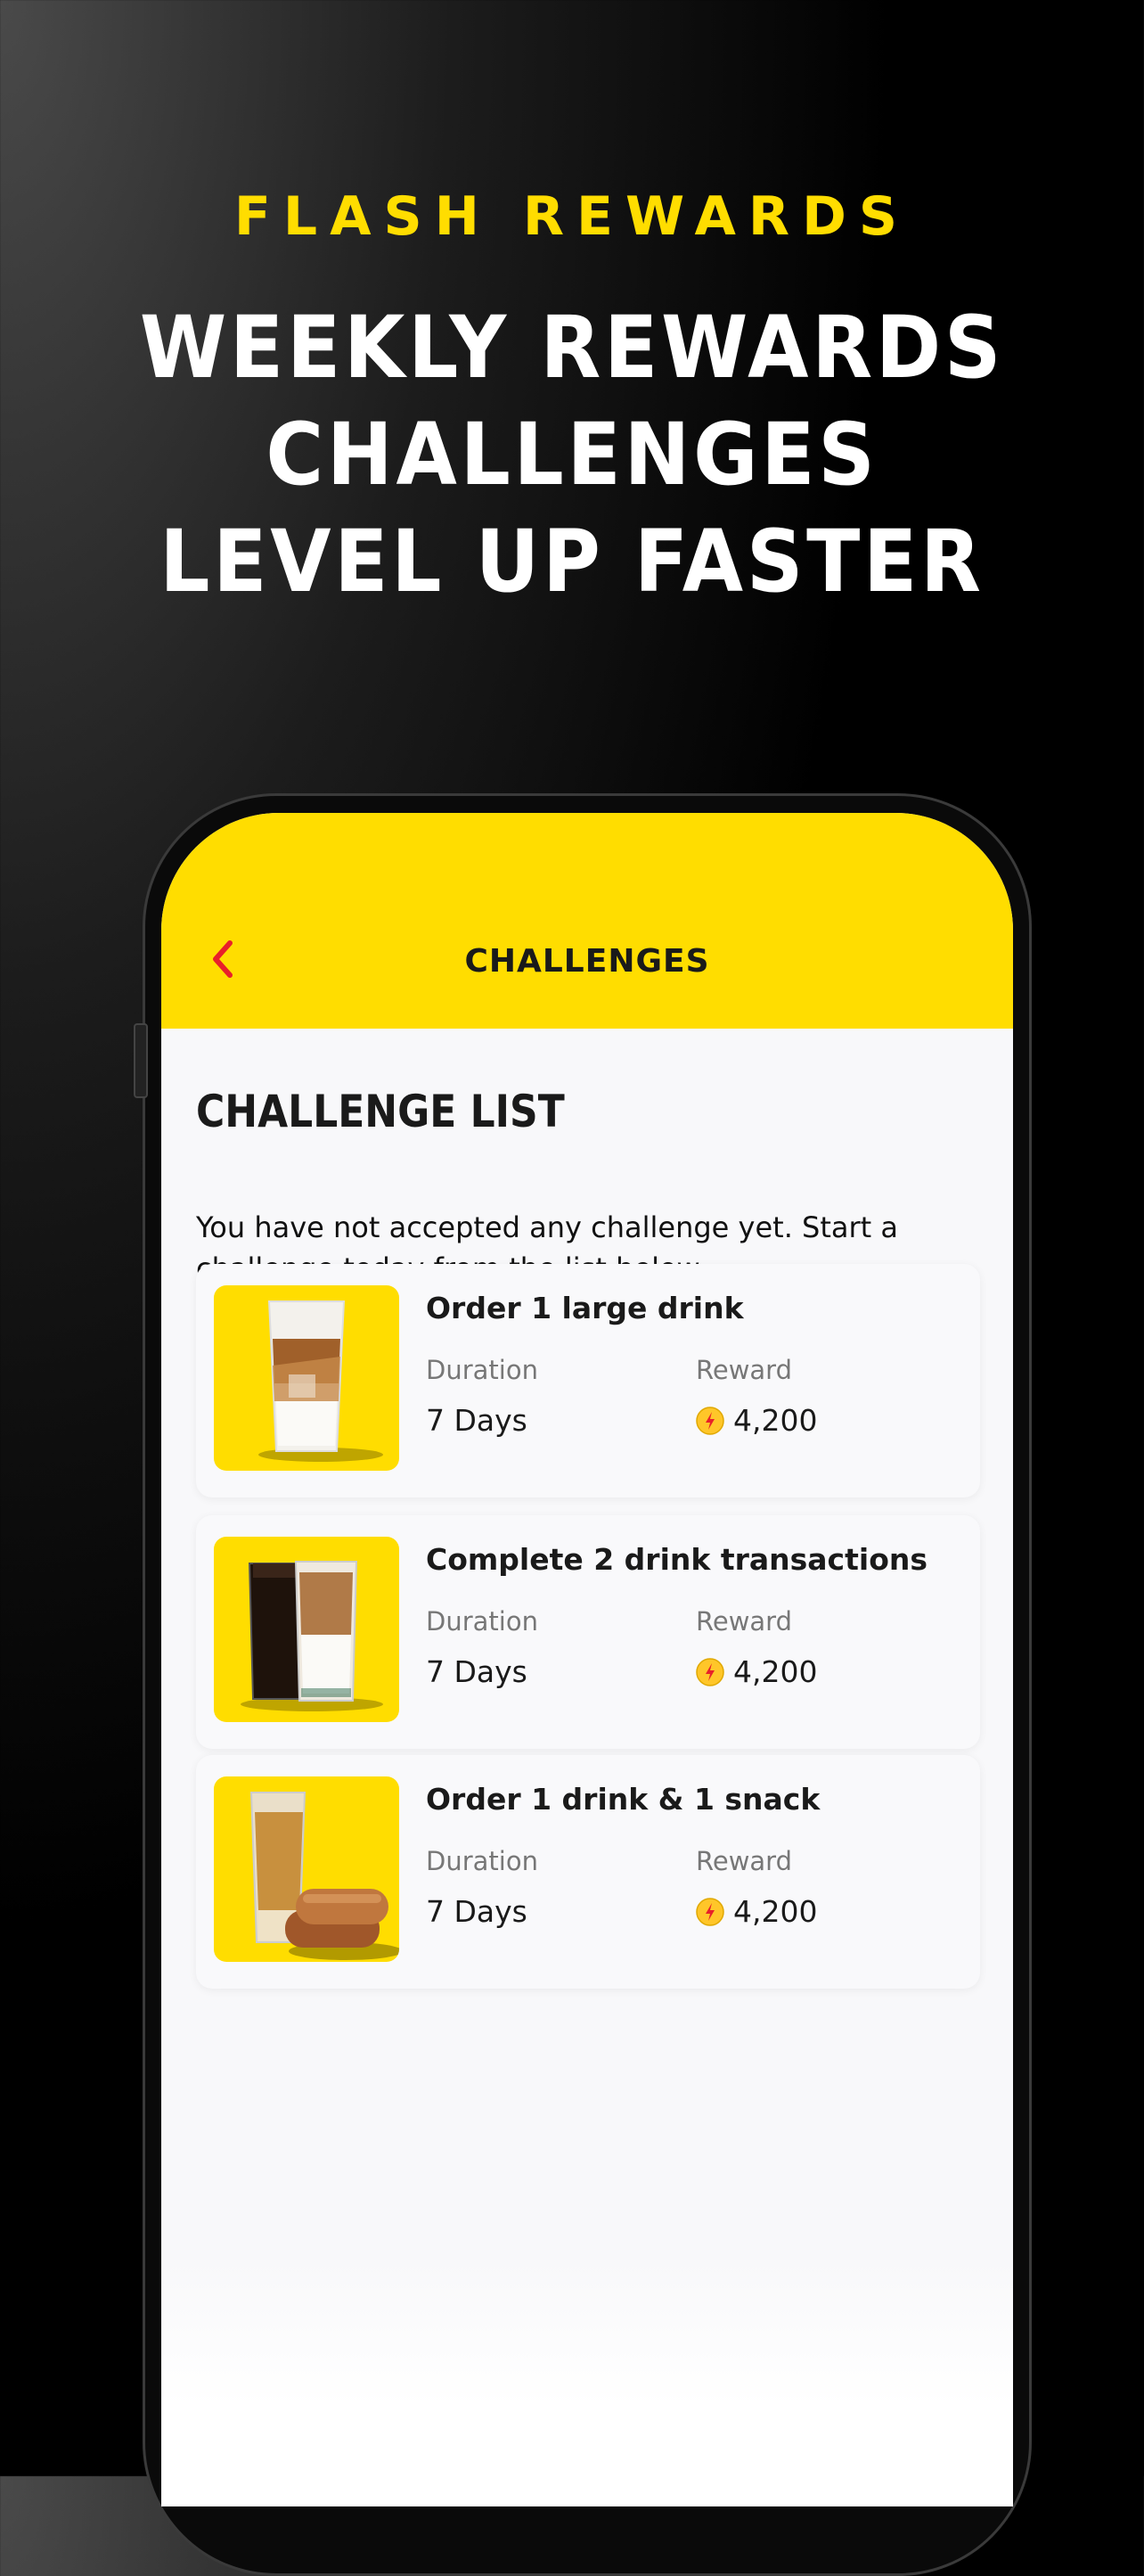 The width and height of the screenshot is (1144, 2576). Describe the element at coordinates (676, 1560) in the screenshot. I see `challenge-title: Complete 2 drink transactions` at that location.